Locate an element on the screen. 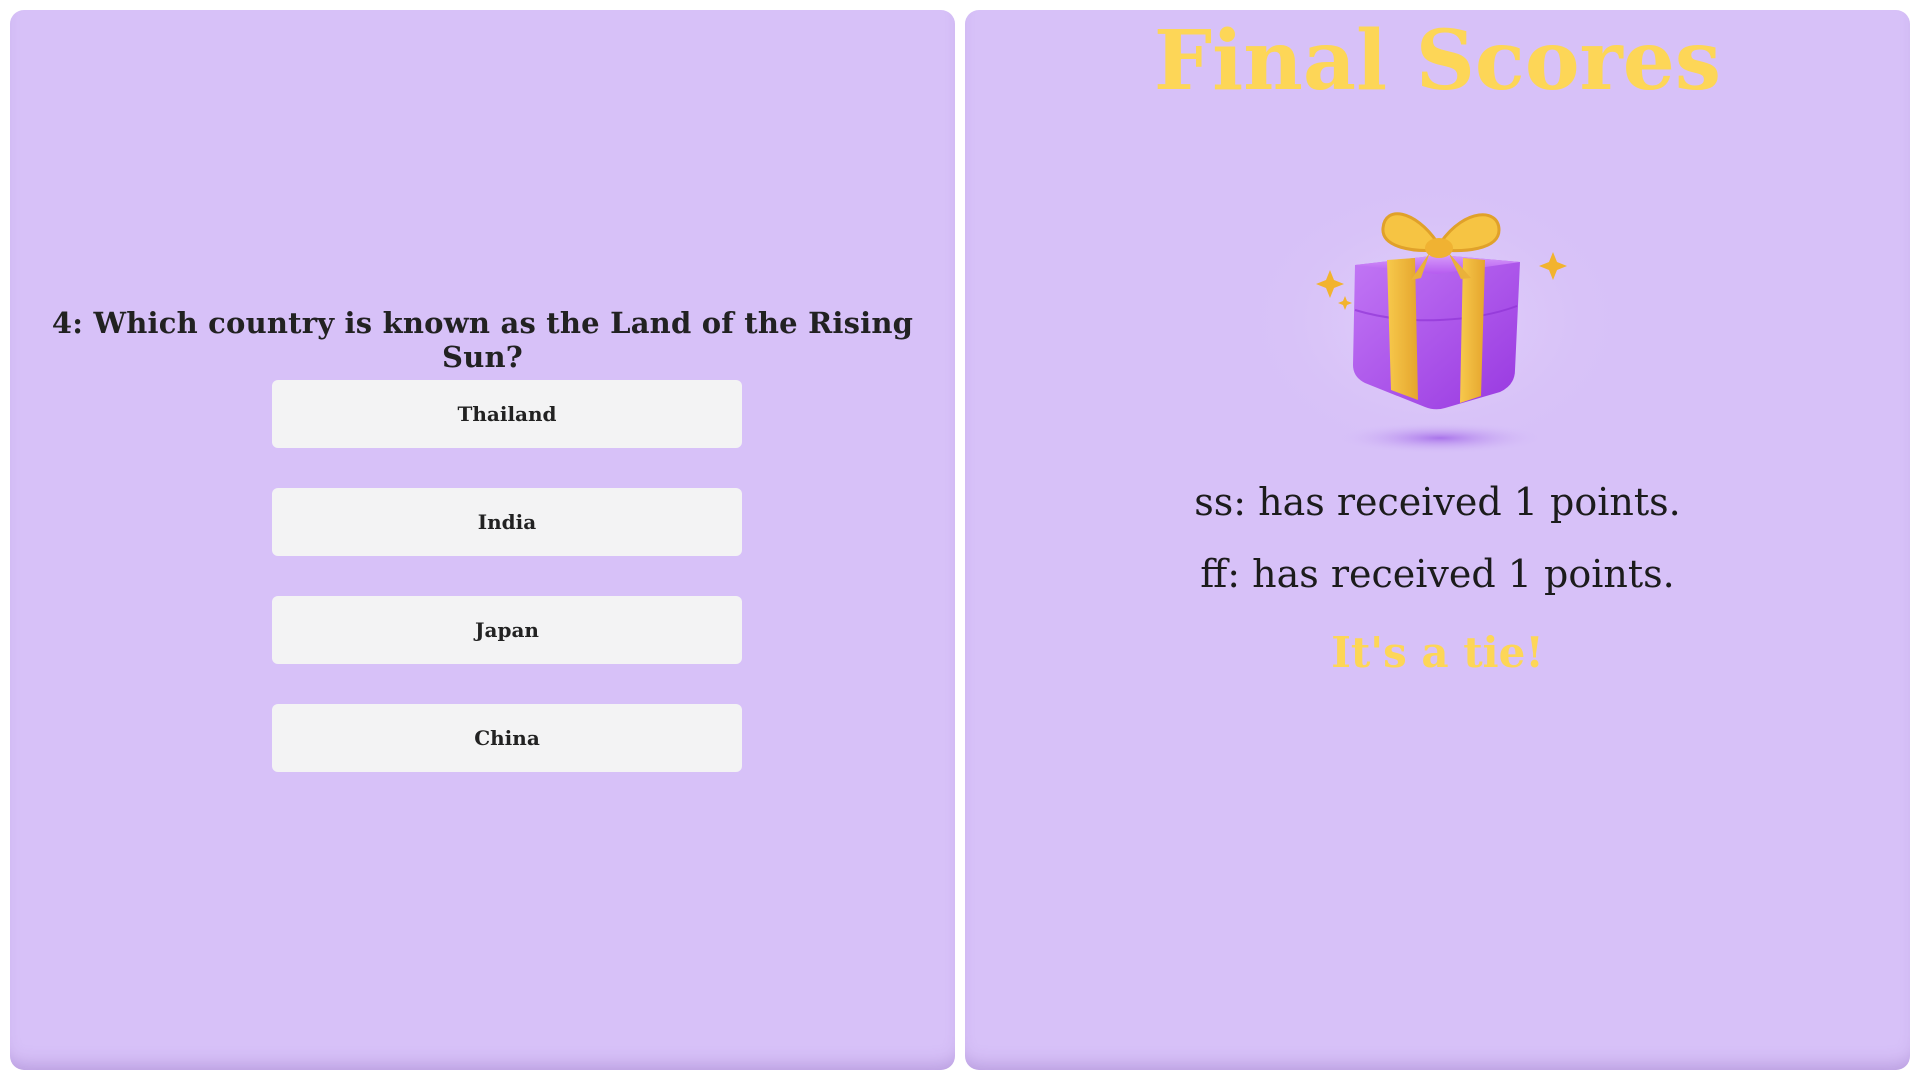 Image resolution: width=1920 pixels, height=1080 pixels. answer-button-china: China is located at coordinates (507, 738).